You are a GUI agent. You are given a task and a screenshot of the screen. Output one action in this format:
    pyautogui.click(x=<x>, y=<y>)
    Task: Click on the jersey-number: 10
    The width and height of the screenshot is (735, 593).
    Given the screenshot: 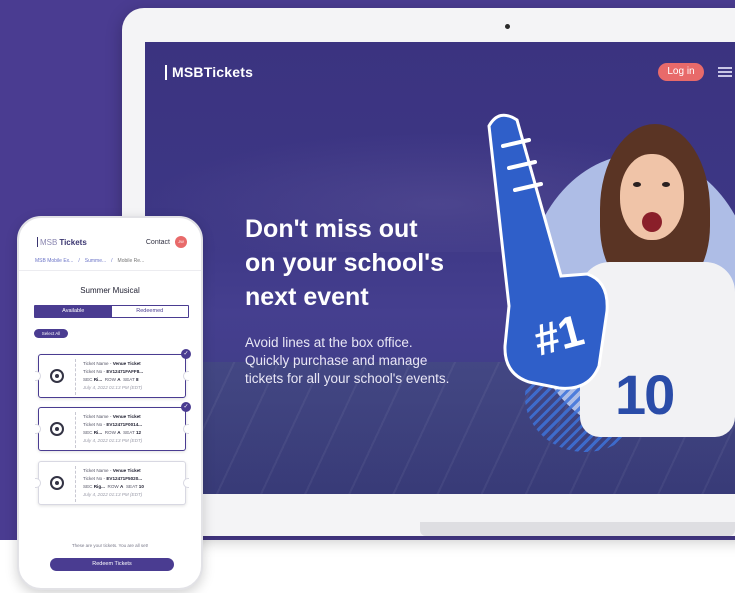 What is the action you would take?
    pyautogui.click(x=645, y=394)
    